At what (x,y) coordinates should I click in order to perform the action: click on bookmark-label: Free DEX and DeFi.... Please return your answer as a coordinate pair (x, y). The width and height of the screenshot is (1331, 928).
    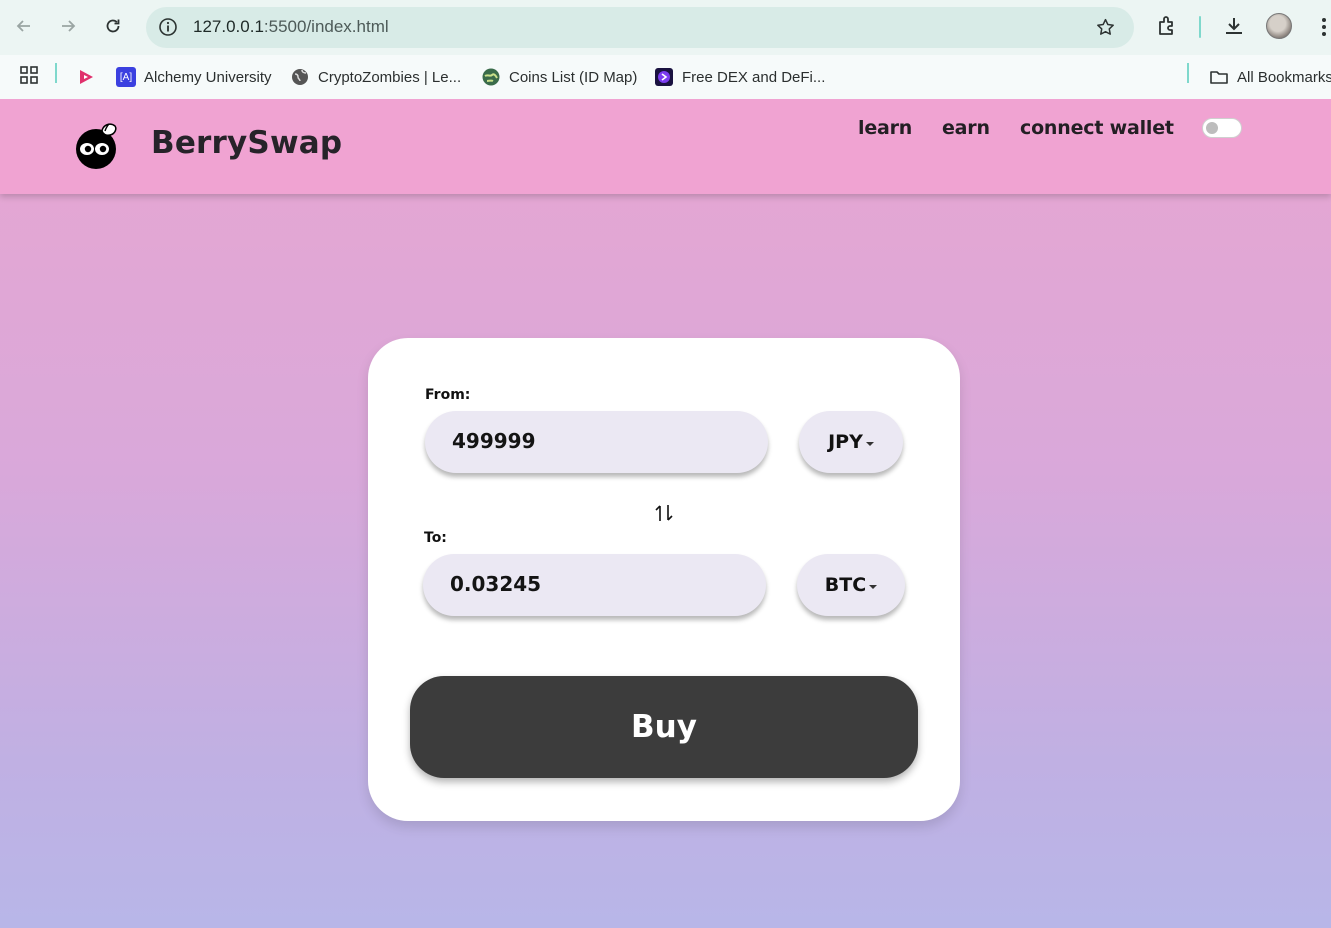
    Looking at the image, I should click on (754, 77).